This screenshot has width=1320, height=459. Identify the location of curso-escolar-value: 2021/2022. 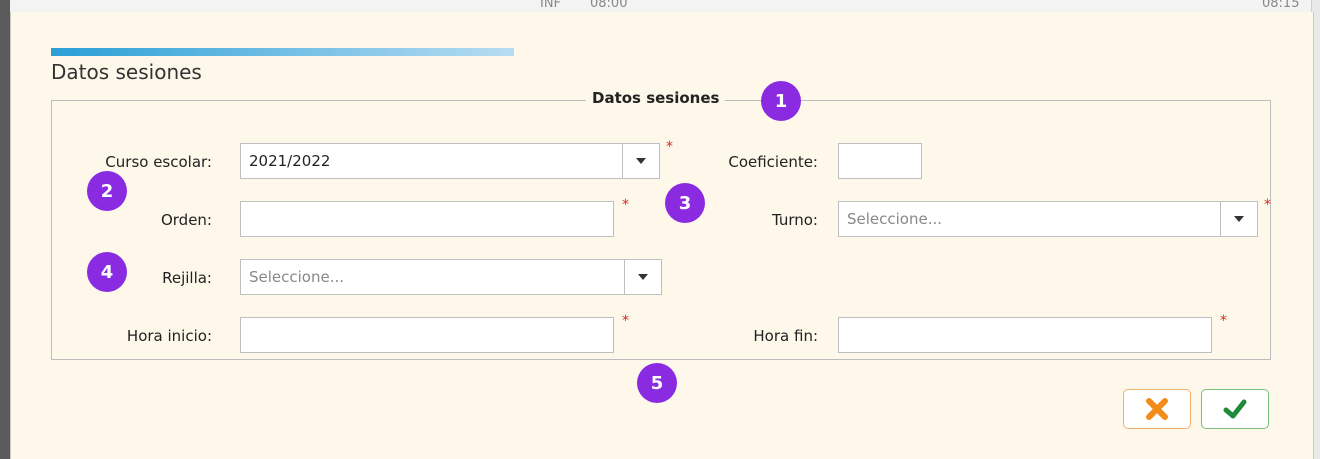
(290, 161).